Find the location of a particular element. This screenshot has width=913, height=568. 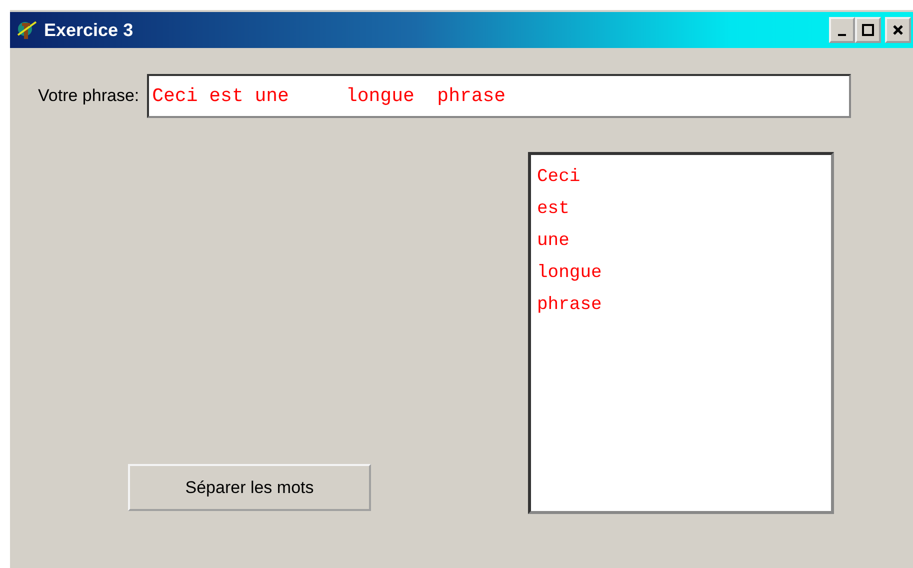

maximize-button is located at coordinates (868, 30).